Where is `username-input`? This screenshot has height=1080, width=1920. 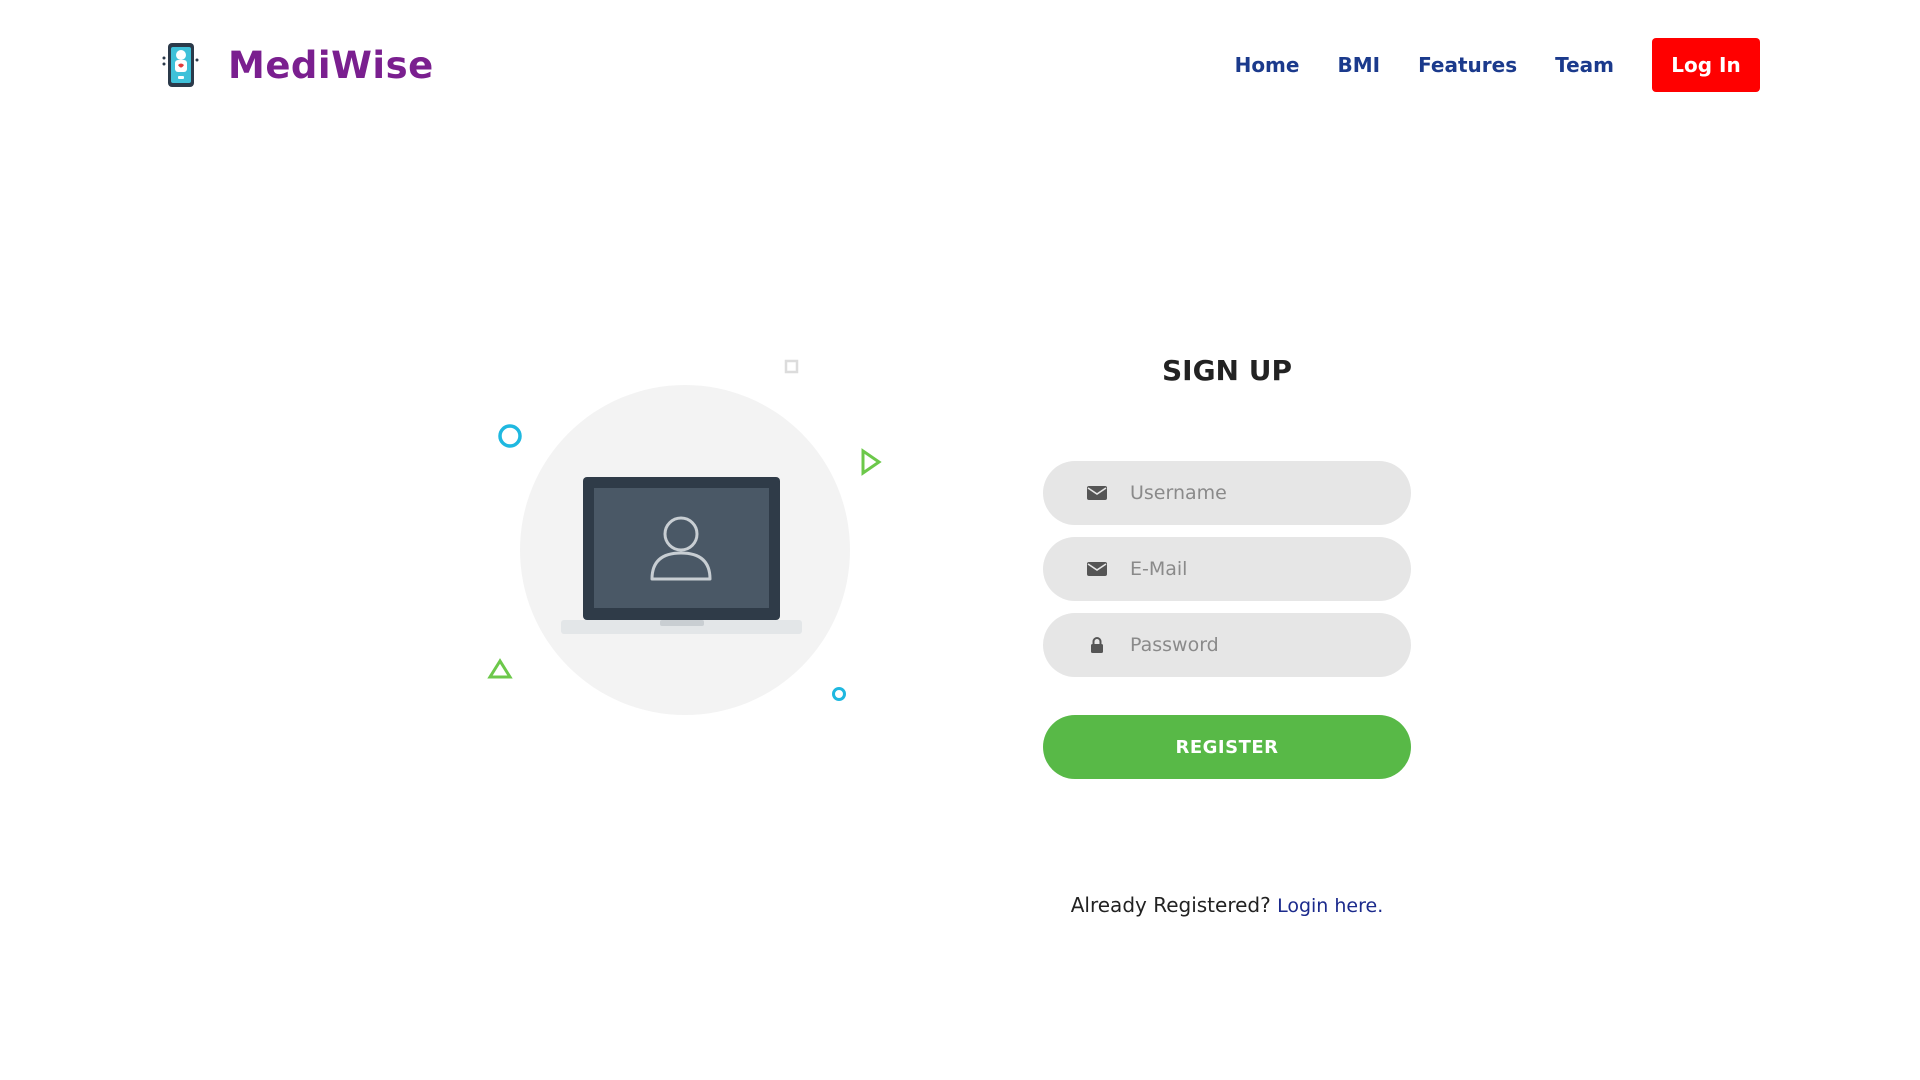
username-input is located at coordinates (1258, 493).